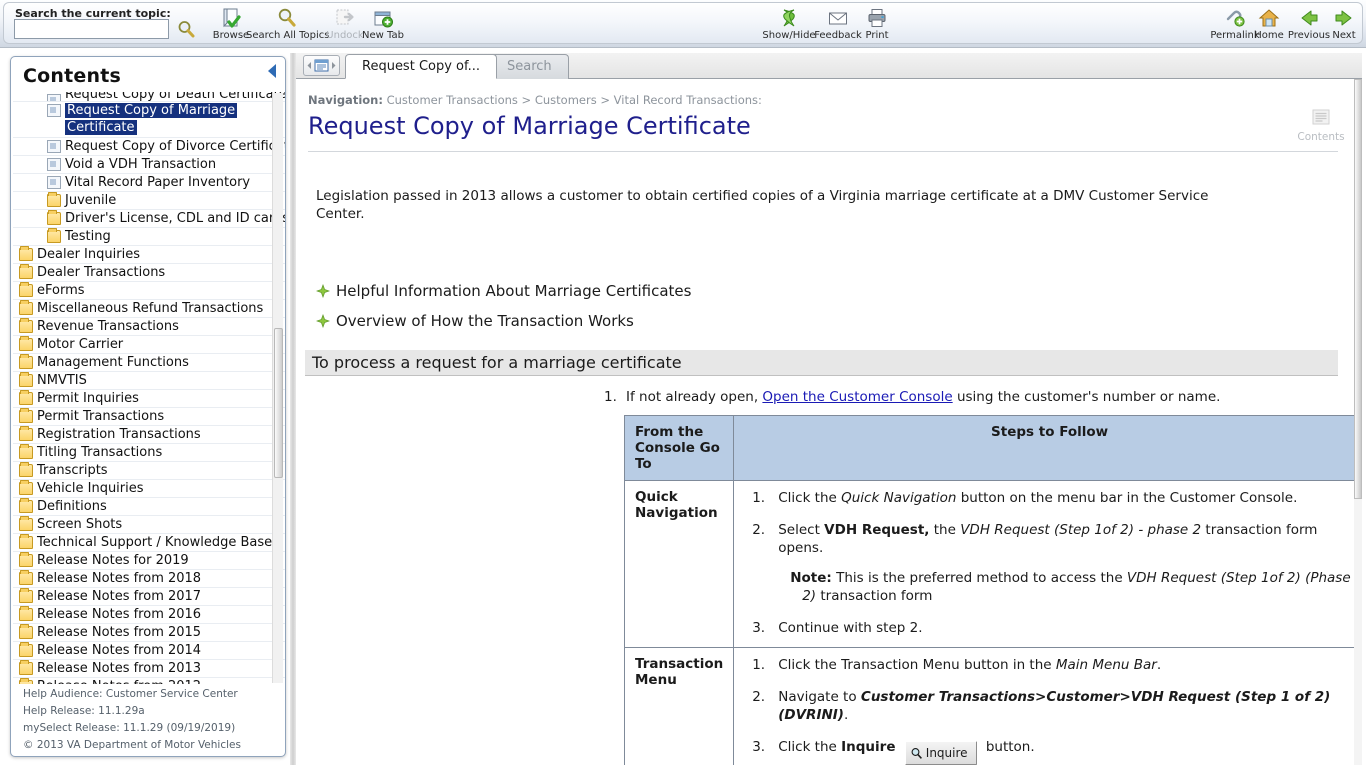 The image size is (1366, 768). Describe the element at coordinates (149, 417) in the screenshot. I see `tree-item: Permit Transactions` at that location.